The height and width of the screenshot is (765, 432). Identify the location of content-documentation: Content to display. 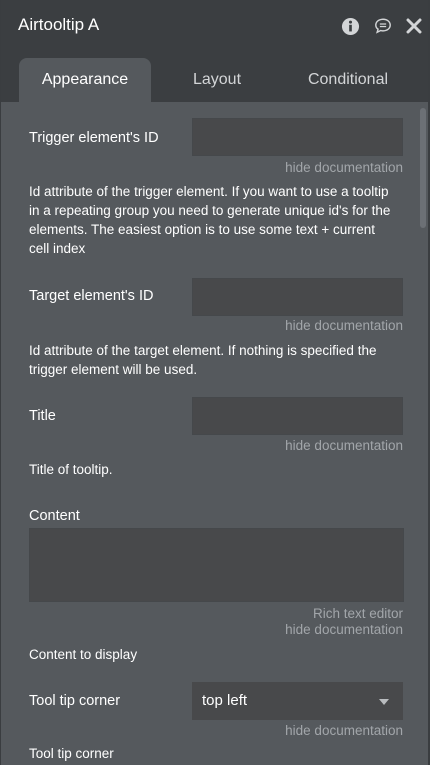
(83, 654).